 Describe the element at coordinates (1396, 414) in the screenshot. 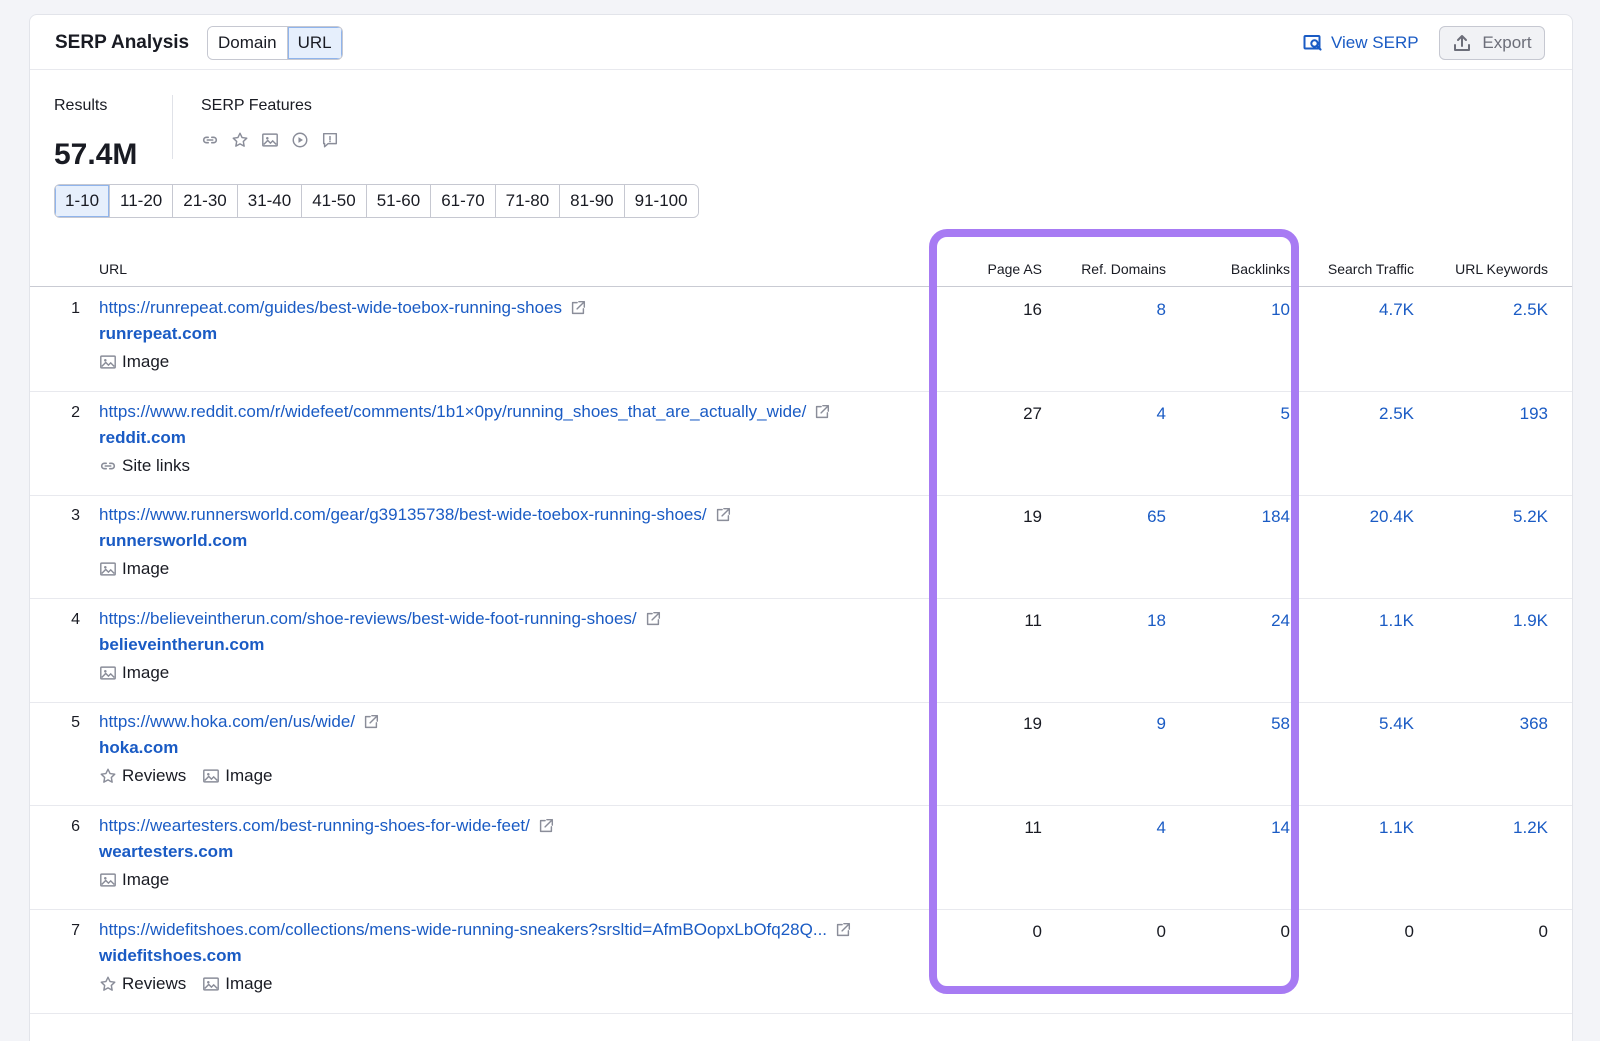

I see `cell-search-traffic: 2.5K` at that location.